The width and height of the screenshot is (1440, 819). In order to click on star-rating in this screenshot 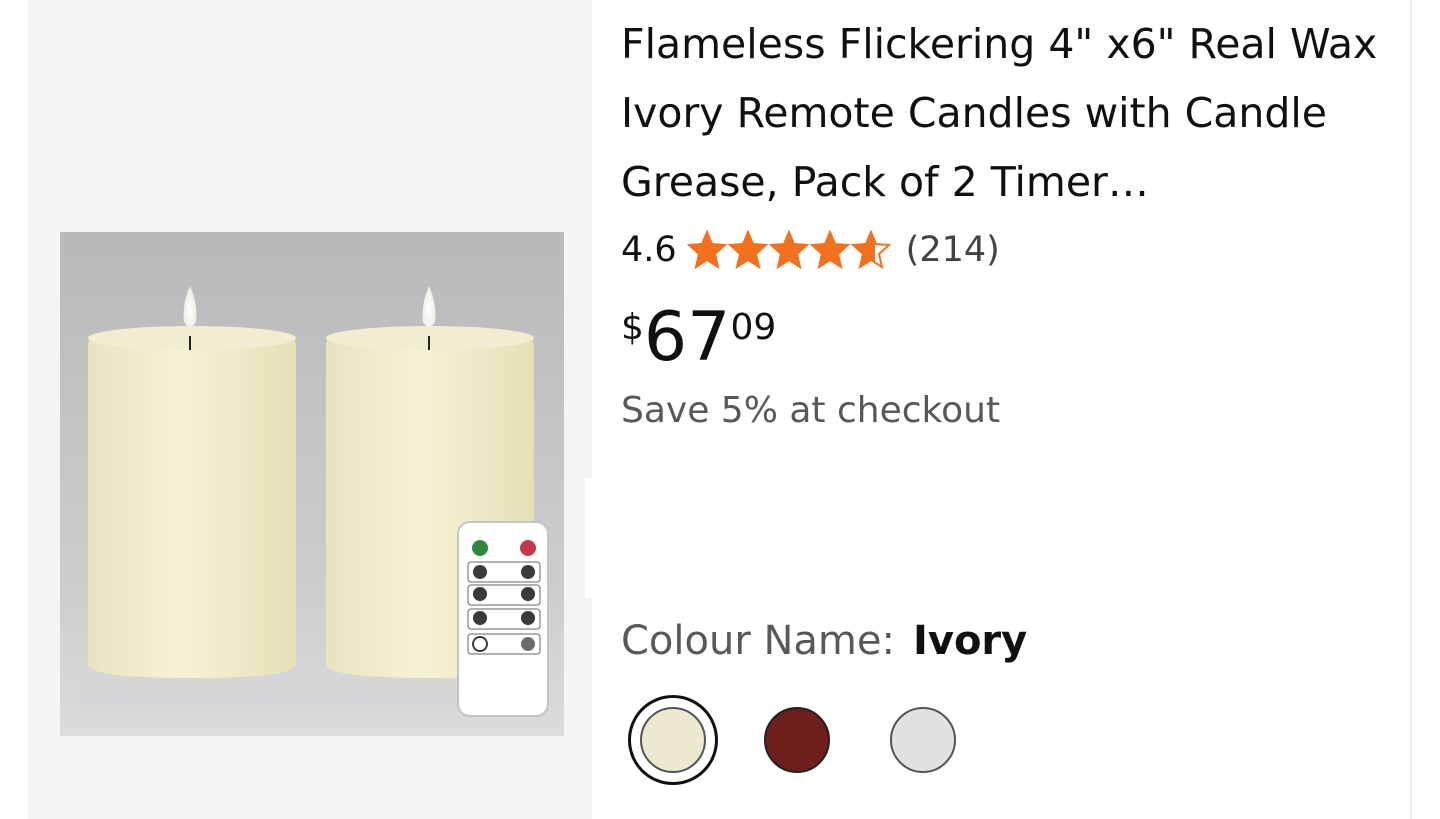, I will do `click(789, 250)`.